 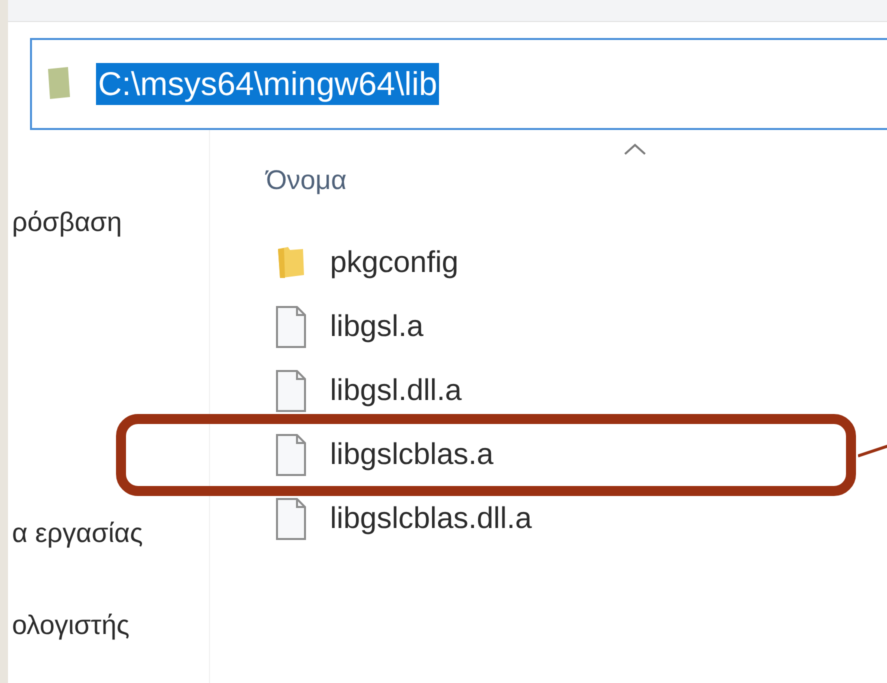 What do you see at coordinates (108, 532) in the screenshot?
I see `sidebar-item: α εργασίας` at bounding box center [108, 532].